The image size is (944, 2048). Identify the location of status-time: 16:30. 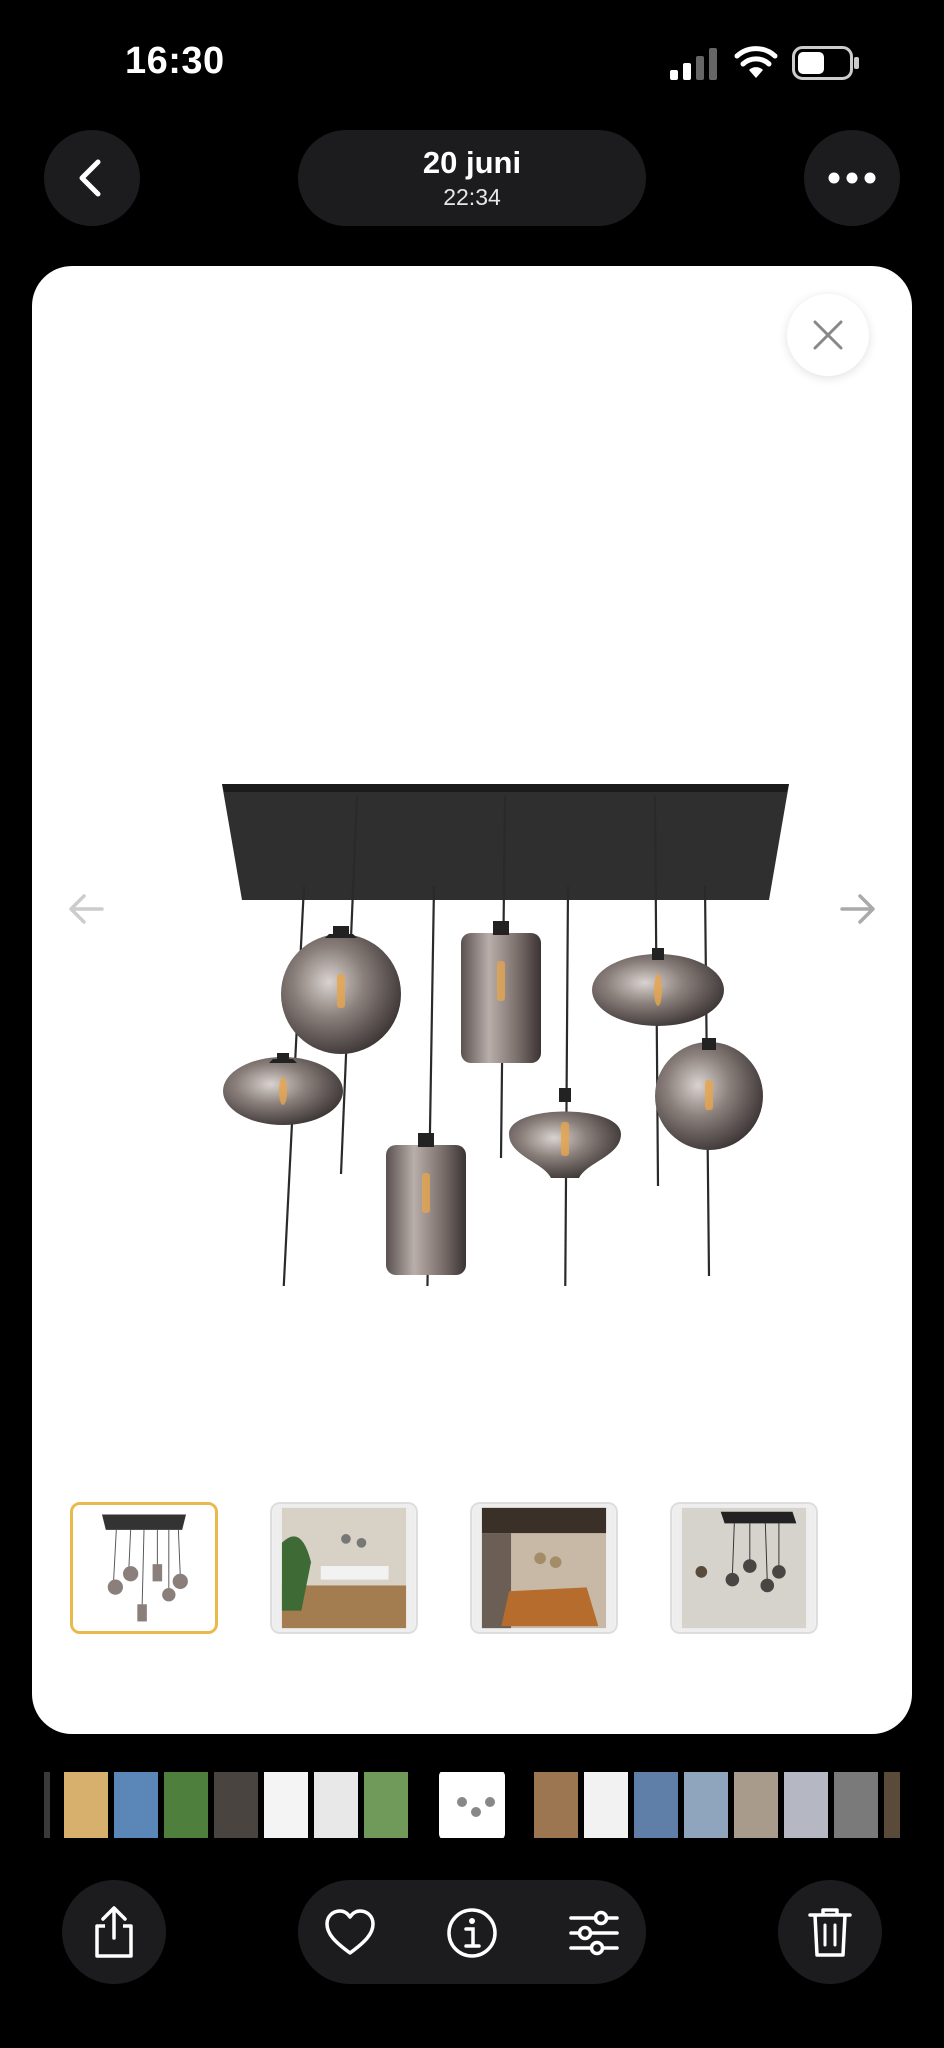
(175, 61).